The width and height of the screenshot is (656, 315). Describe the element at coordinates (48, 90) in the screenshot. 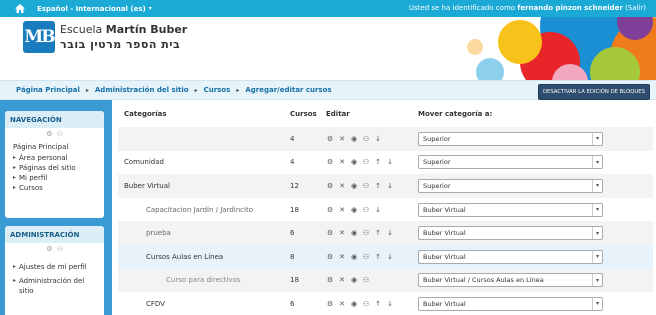

I see `breadcrumb-home: Página Principal` at that location.